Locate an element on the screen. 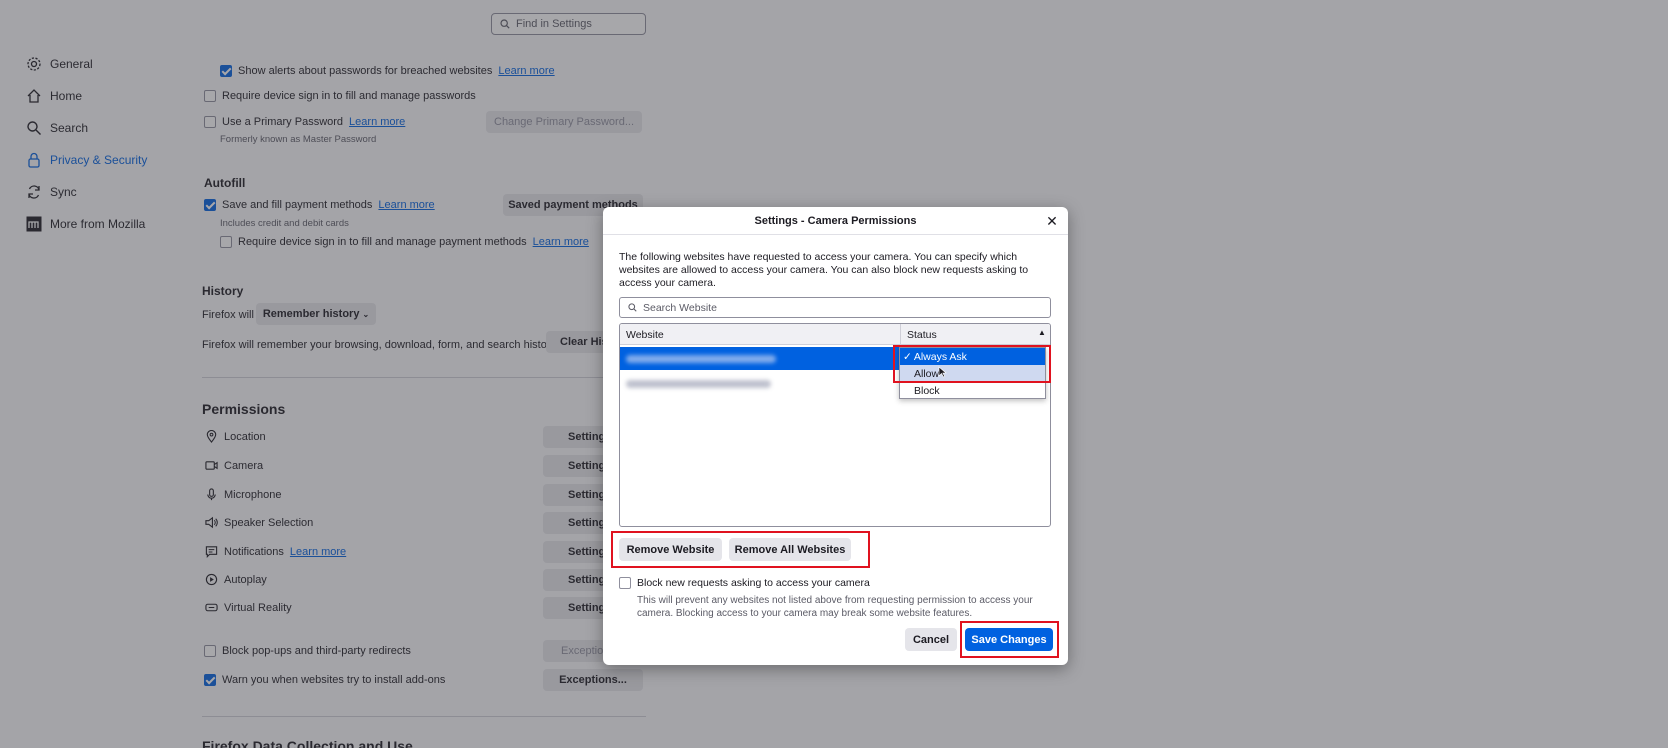 The image size is (1668, 748). column-header-status: Status is located at coordinates (922, 335).